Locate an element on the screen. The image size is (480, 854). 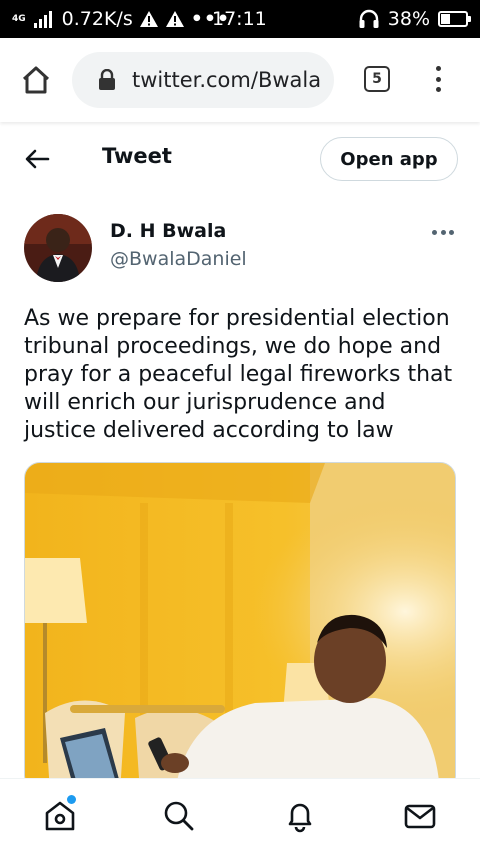
messages-icon is located at coordinates (420, 816).